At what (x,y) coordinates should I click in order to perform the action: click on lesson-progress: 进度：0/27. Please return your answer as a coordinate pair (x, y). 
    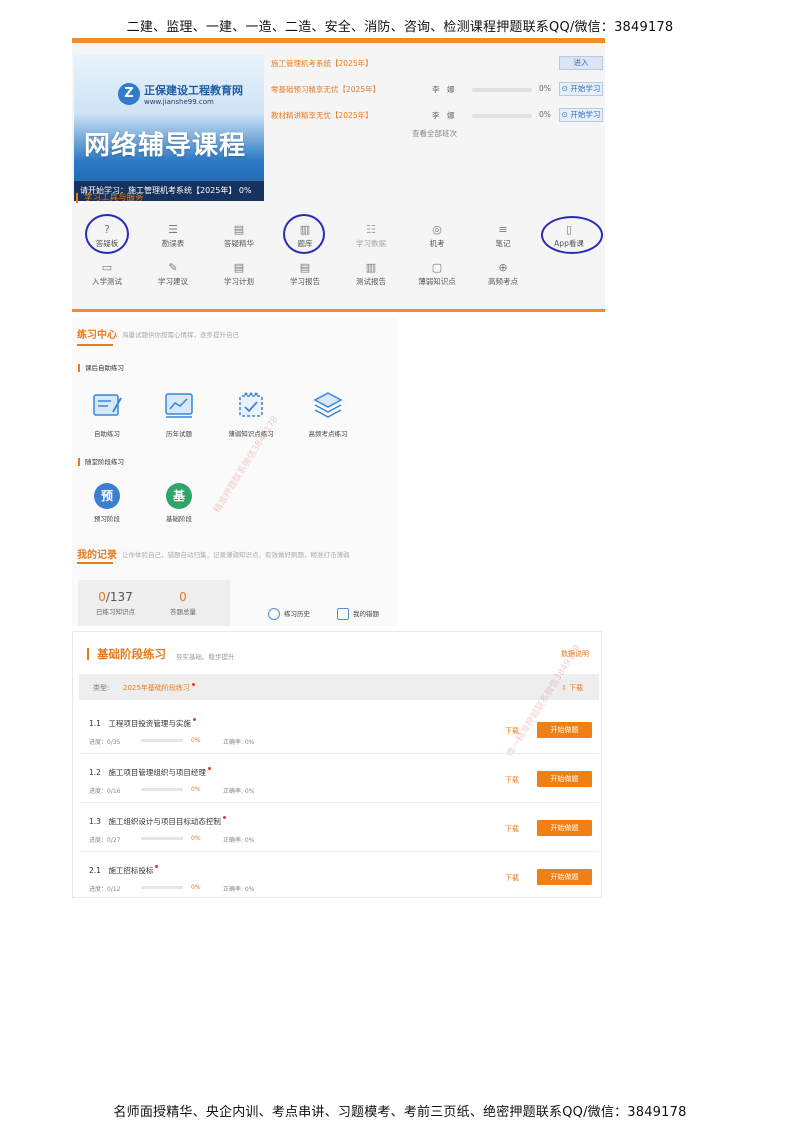
    Looking at the image, I should click on (105, 840).